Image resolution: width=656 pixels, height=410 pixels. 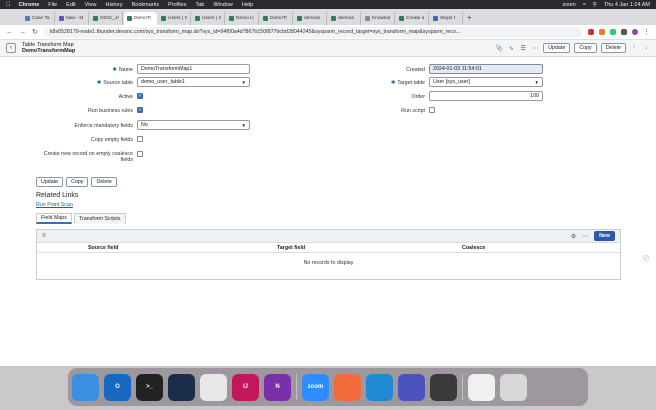 I want to click on menu-chrome: Chrome, so click(x=29, y=5).